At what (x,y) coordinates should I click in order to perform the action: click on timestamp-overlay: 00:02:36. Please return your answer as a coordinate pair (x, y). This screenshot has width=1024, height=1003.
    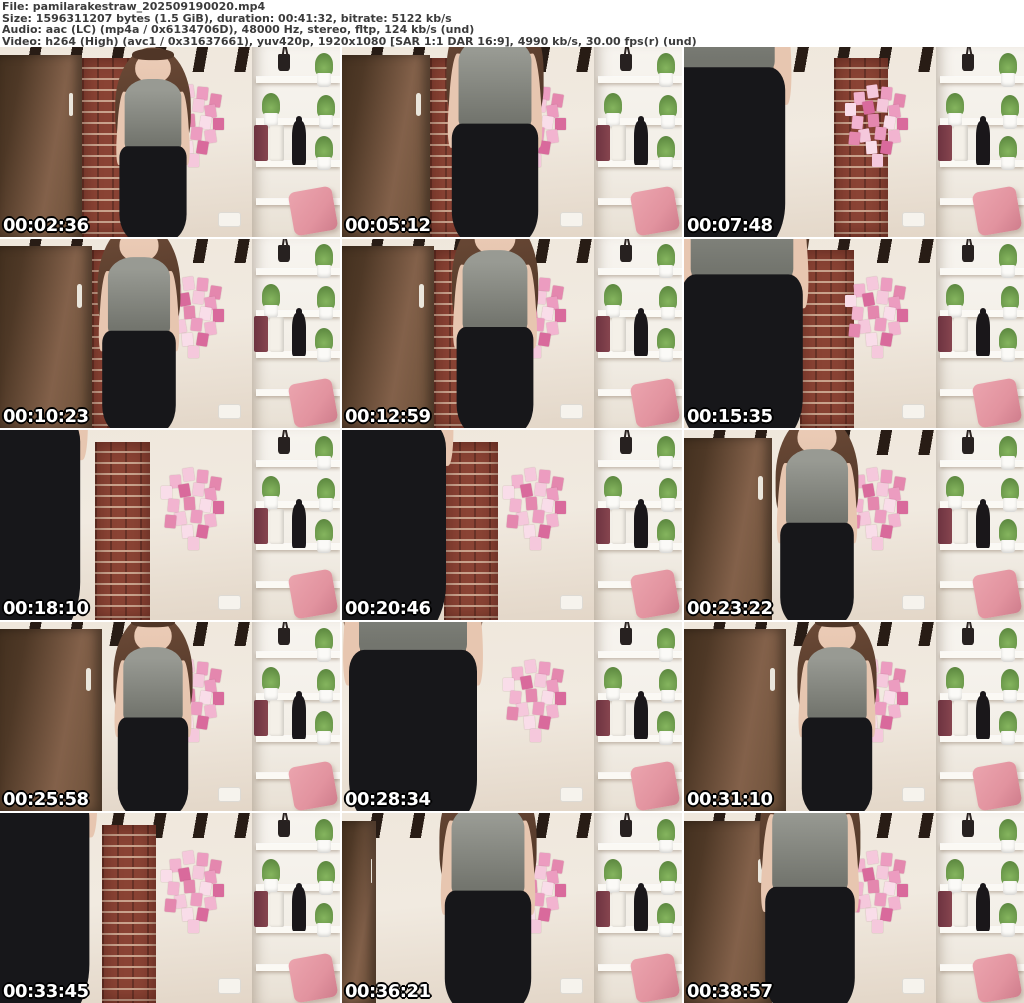
    Looking at the image, I should click on (46, 225).